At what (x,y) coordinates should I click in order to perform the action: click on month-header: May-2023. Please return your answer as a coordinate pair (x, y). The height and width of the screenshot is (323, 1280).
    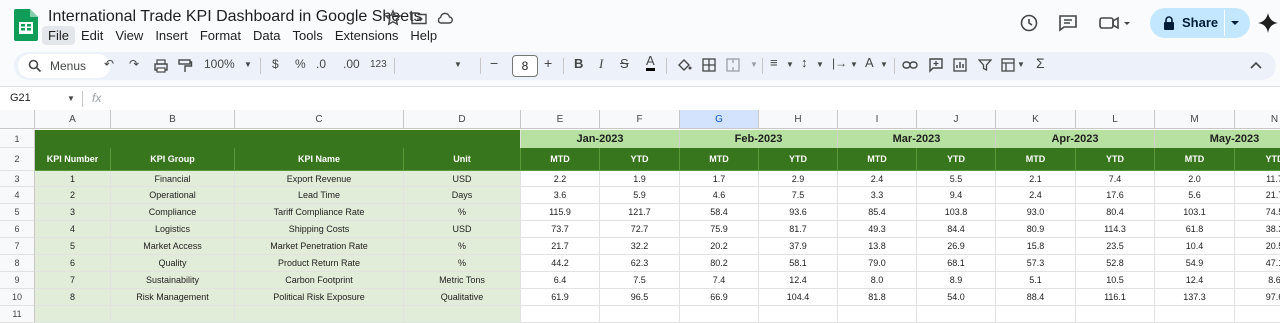
    Looking at the image, I should click on (1217, 139).